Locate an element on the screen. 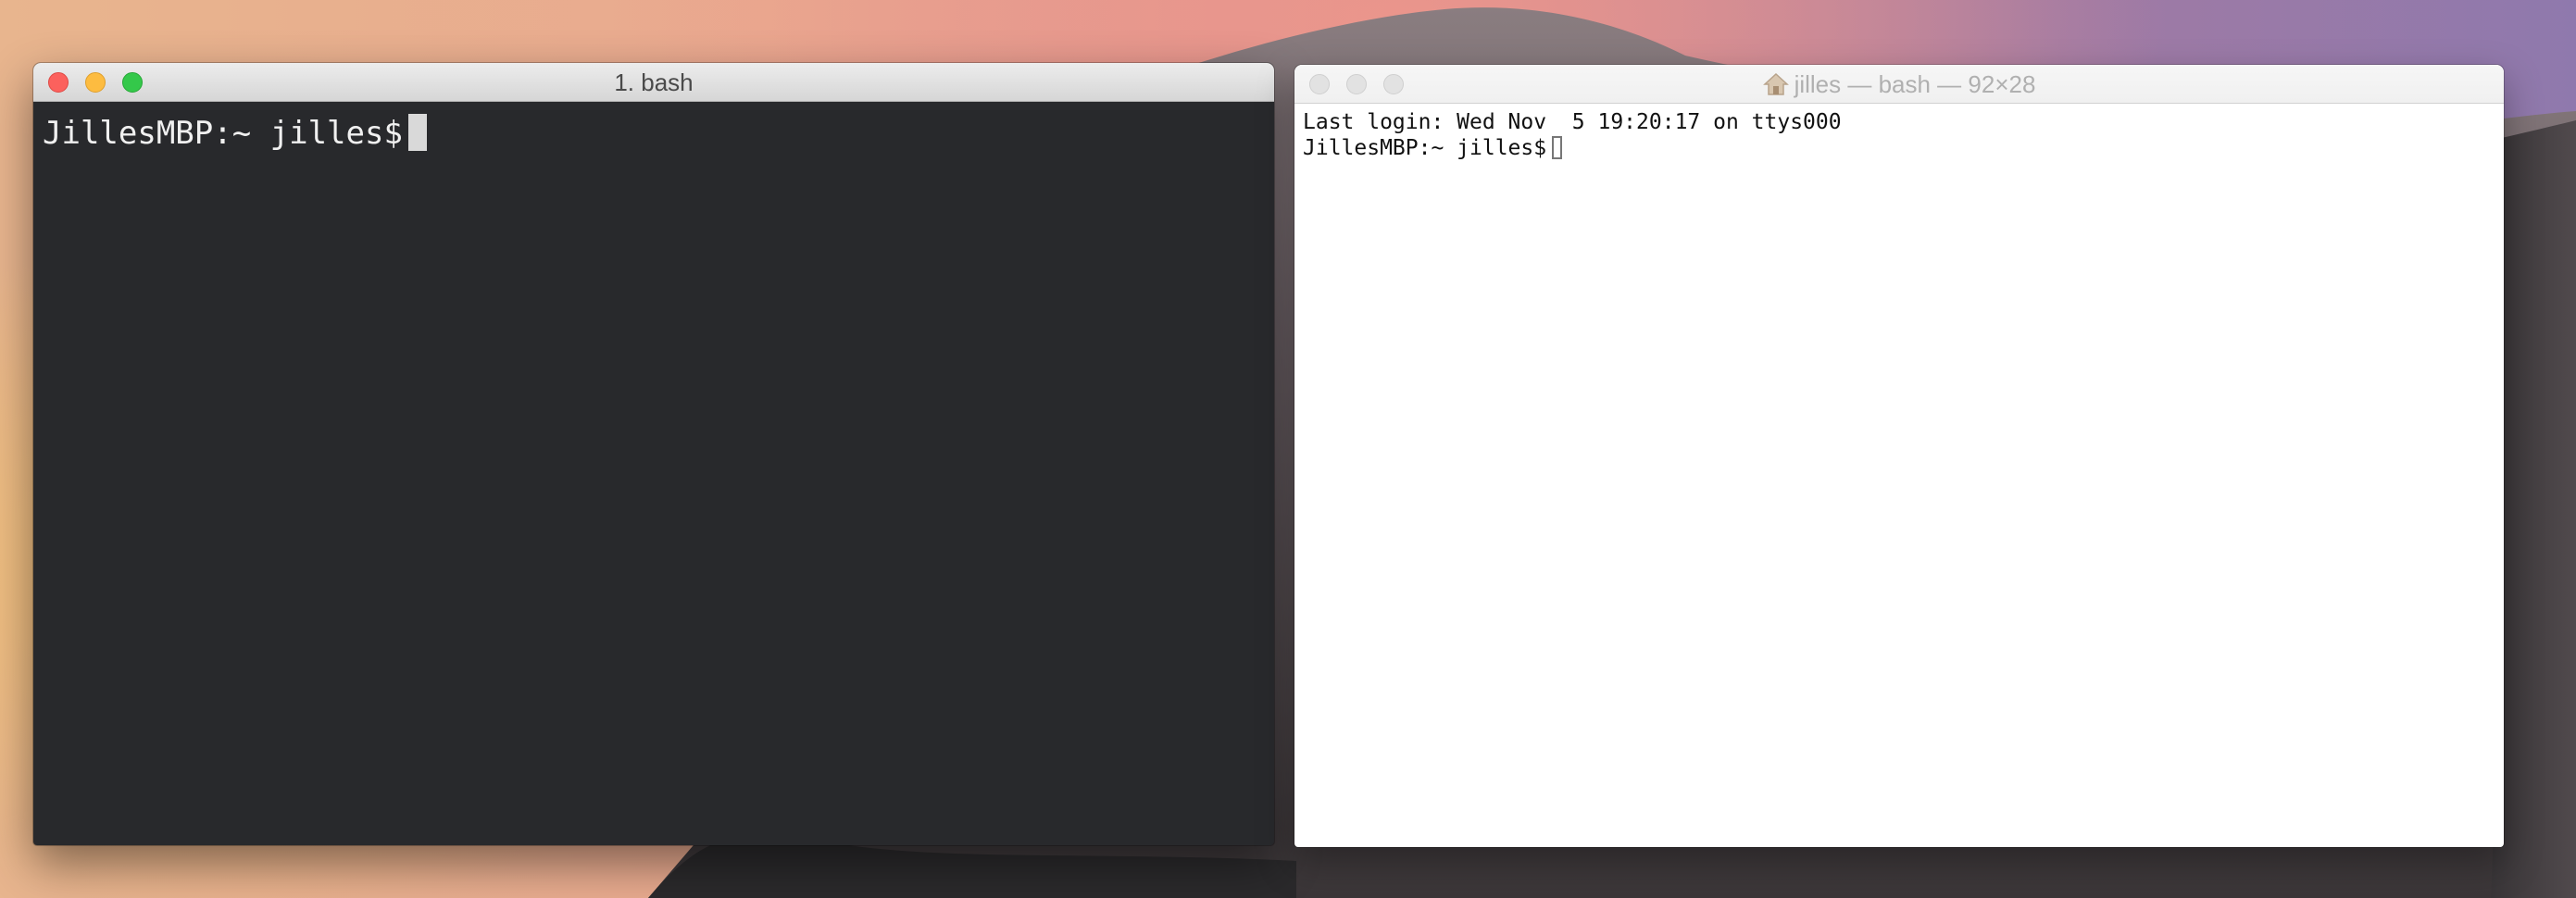 The width and height of the screenshot is (2576, 898). title-bar: jilles — bash — 92×28 is located at coordinates (1899, 84).